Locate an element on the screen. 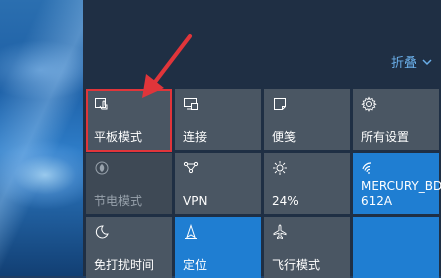 Image resolution: width=441 pixels, height=278 pixels. gear-icon is located at coordinates (369, 104).